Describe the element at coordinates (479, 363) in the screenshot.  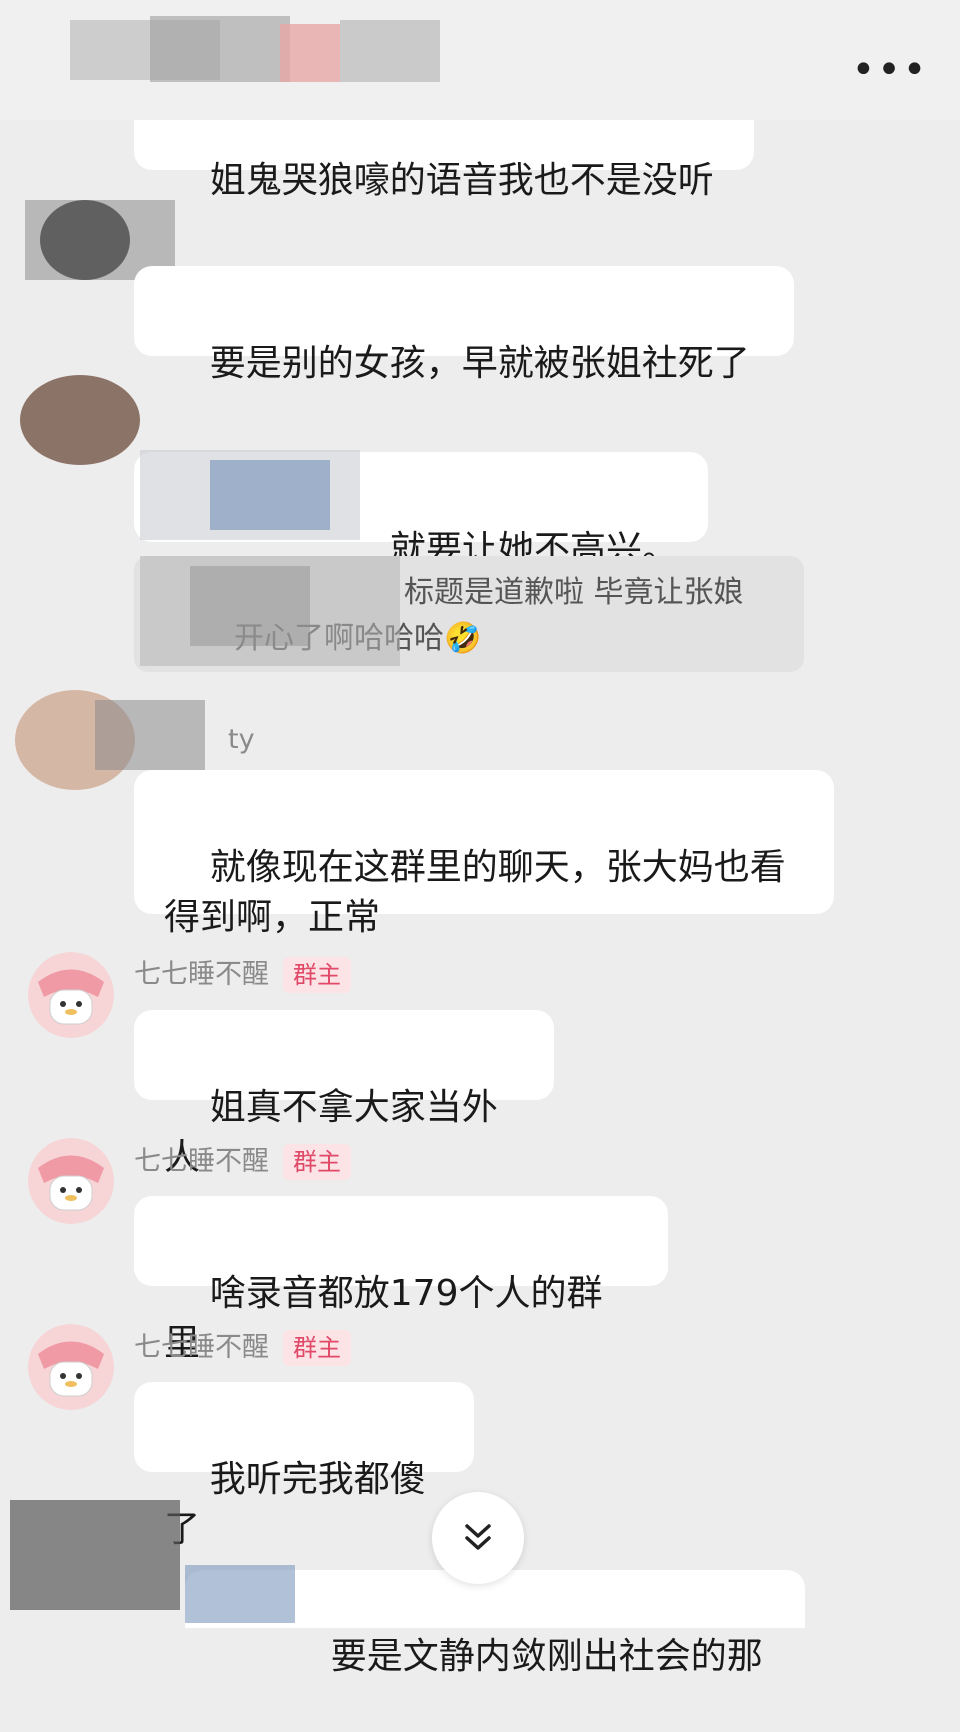
I see `message-text: 要是别的女孩，早就被张姐社死了` at that location.